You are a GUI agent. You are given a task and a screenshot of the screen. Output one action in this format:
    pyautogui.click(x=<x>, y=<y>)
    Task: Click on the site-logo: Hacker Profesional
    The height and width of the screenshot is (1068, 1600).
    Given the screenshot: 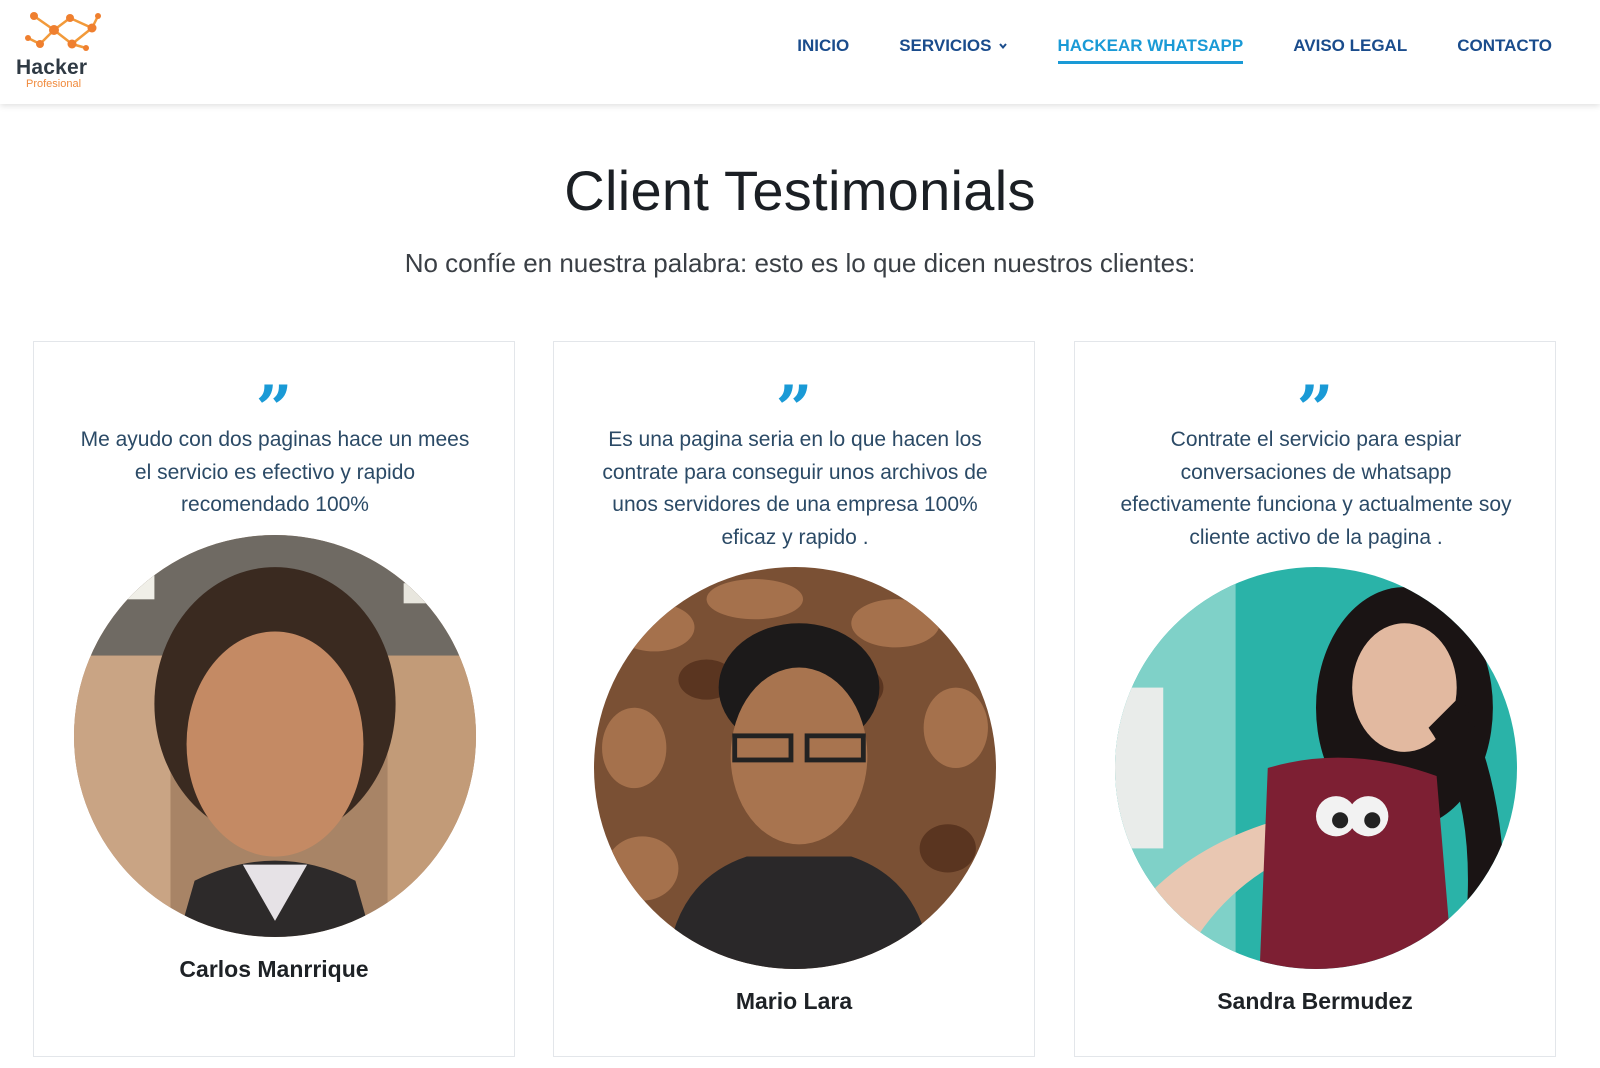 What is the action you would take?
    pyautogui.click(x=76, y=49)
    